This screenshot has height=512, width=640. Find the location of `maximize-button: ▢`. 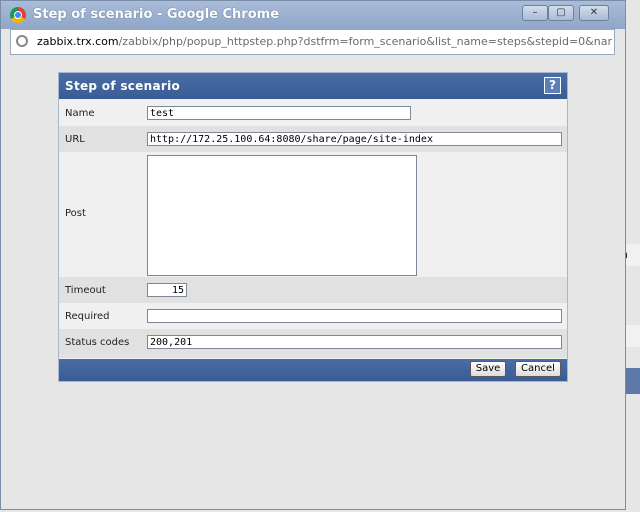

maximize-button: ▢ is located at coordinates (561, 13).